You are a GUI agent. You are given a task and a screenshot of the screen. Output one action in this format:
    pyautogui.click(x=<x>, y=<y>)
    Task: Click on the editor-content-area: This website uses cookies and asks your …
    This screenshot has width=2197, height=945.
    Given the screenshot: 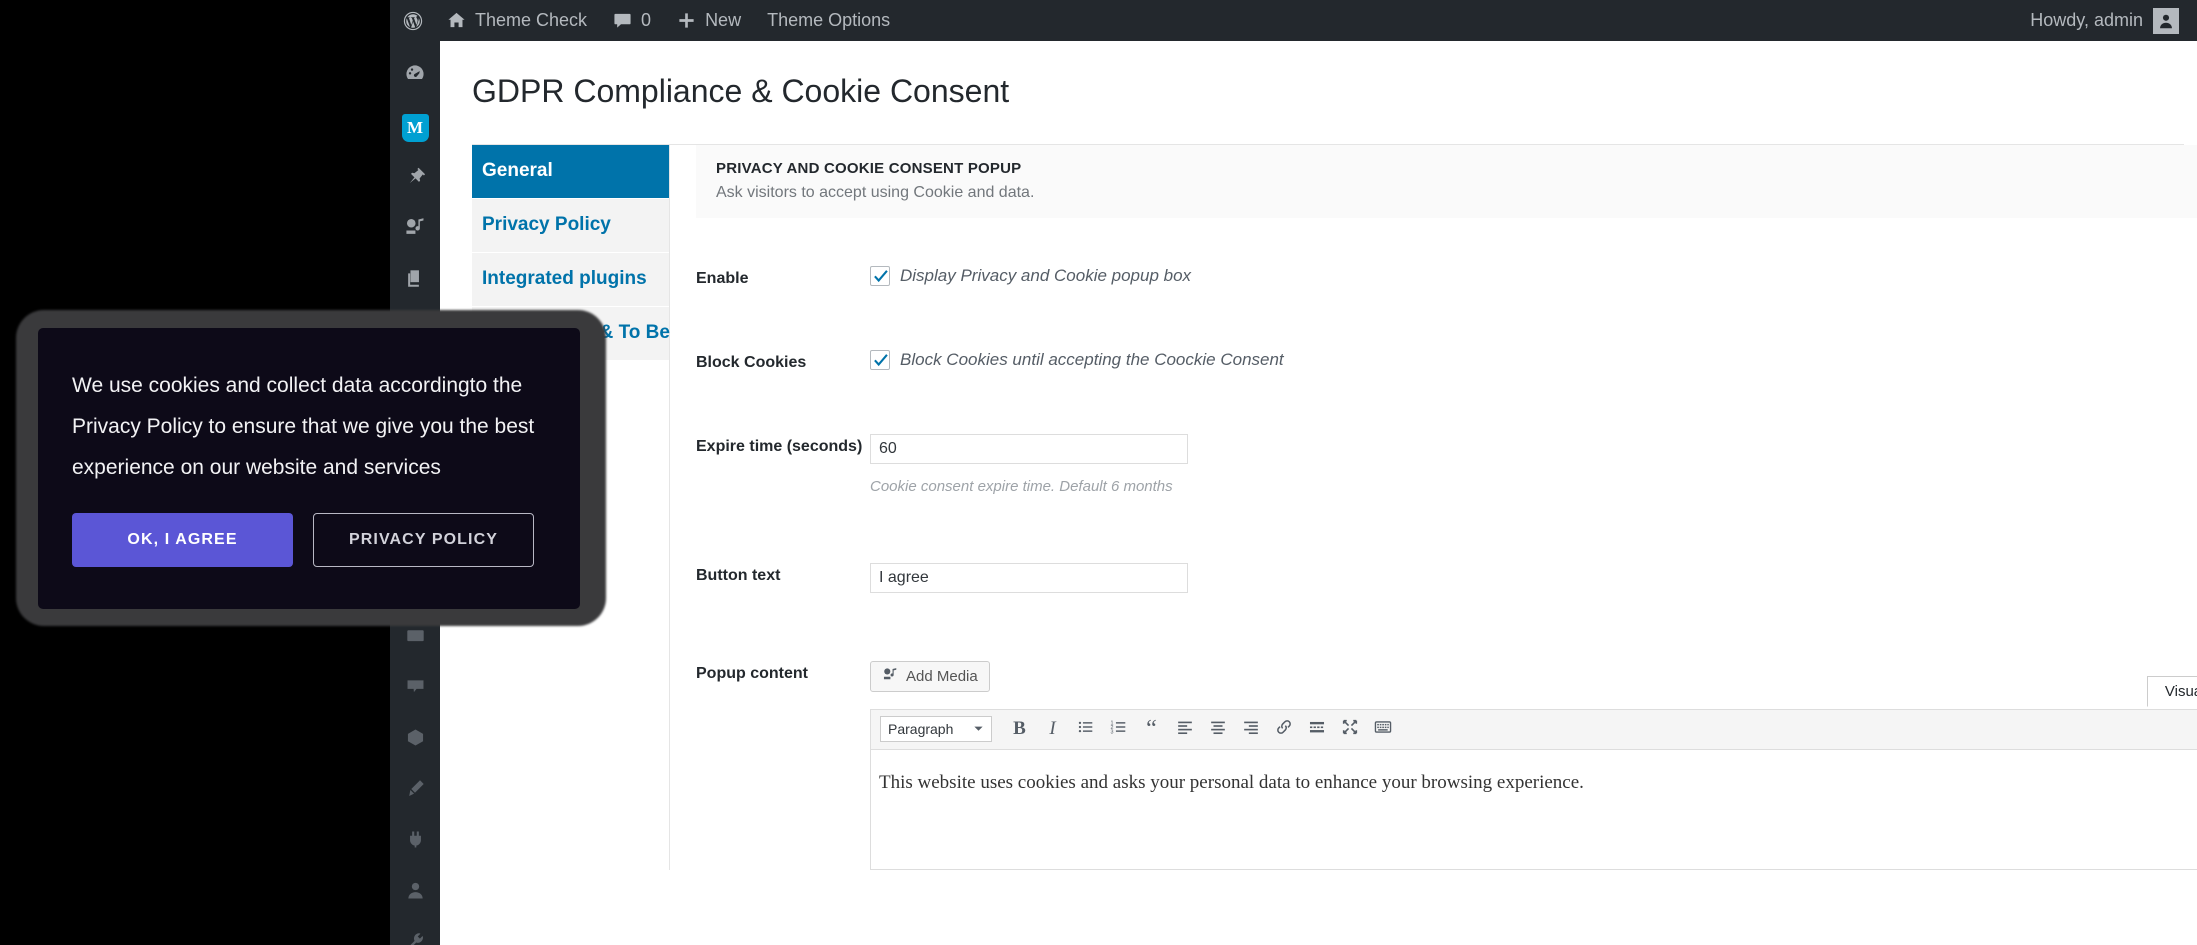 What is the action you would take?
    pyautogui.click(x=1533, y=809)
    